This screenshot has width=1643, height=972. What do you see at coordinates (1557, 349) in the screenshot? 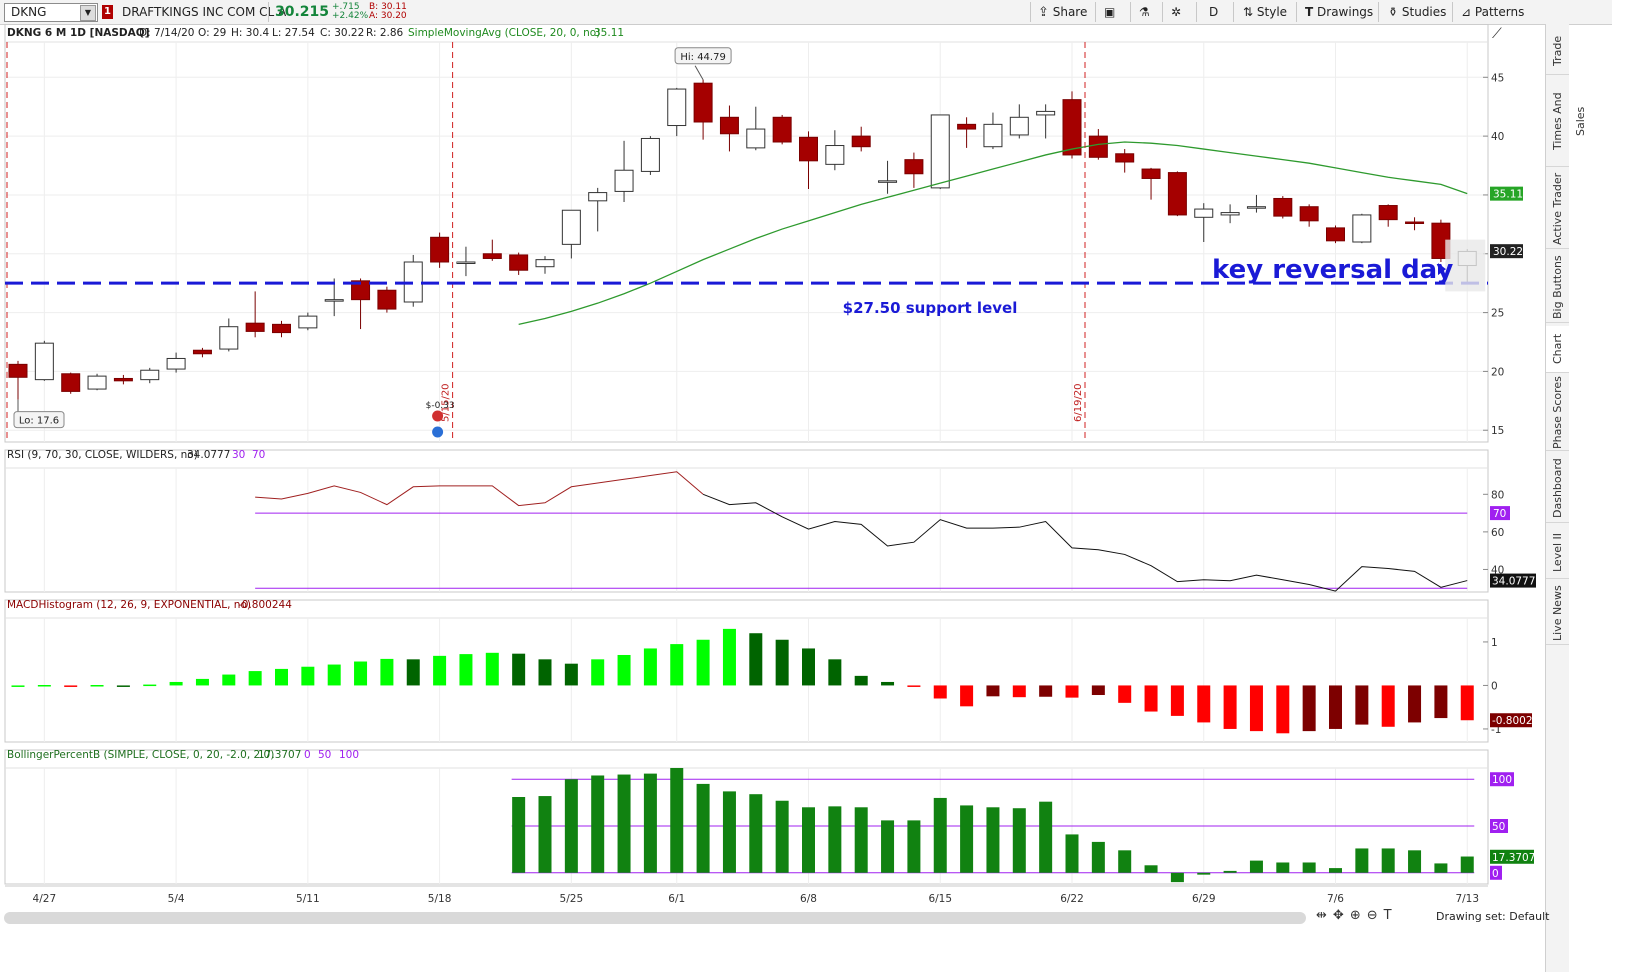
I see `sidebar-tab-chart: Chart` at bounding box center [1557, 349].